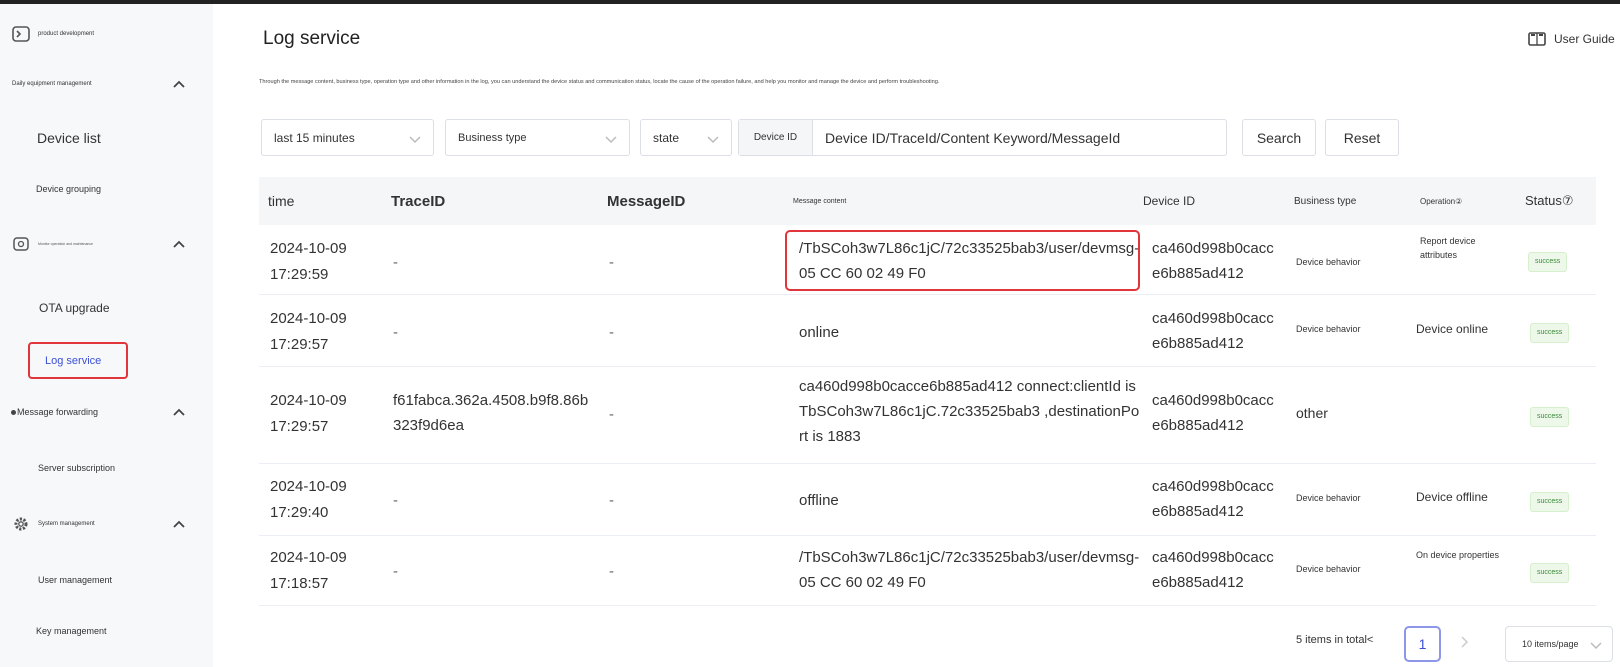 Image resolution: width=1620 pixels, height=667 pixels. What do you see at coordinates (106, 244) in the screenshot?
I see `sidebar-group-monitor: Monitor operation and maintenance` at bounding box center [106, 244].